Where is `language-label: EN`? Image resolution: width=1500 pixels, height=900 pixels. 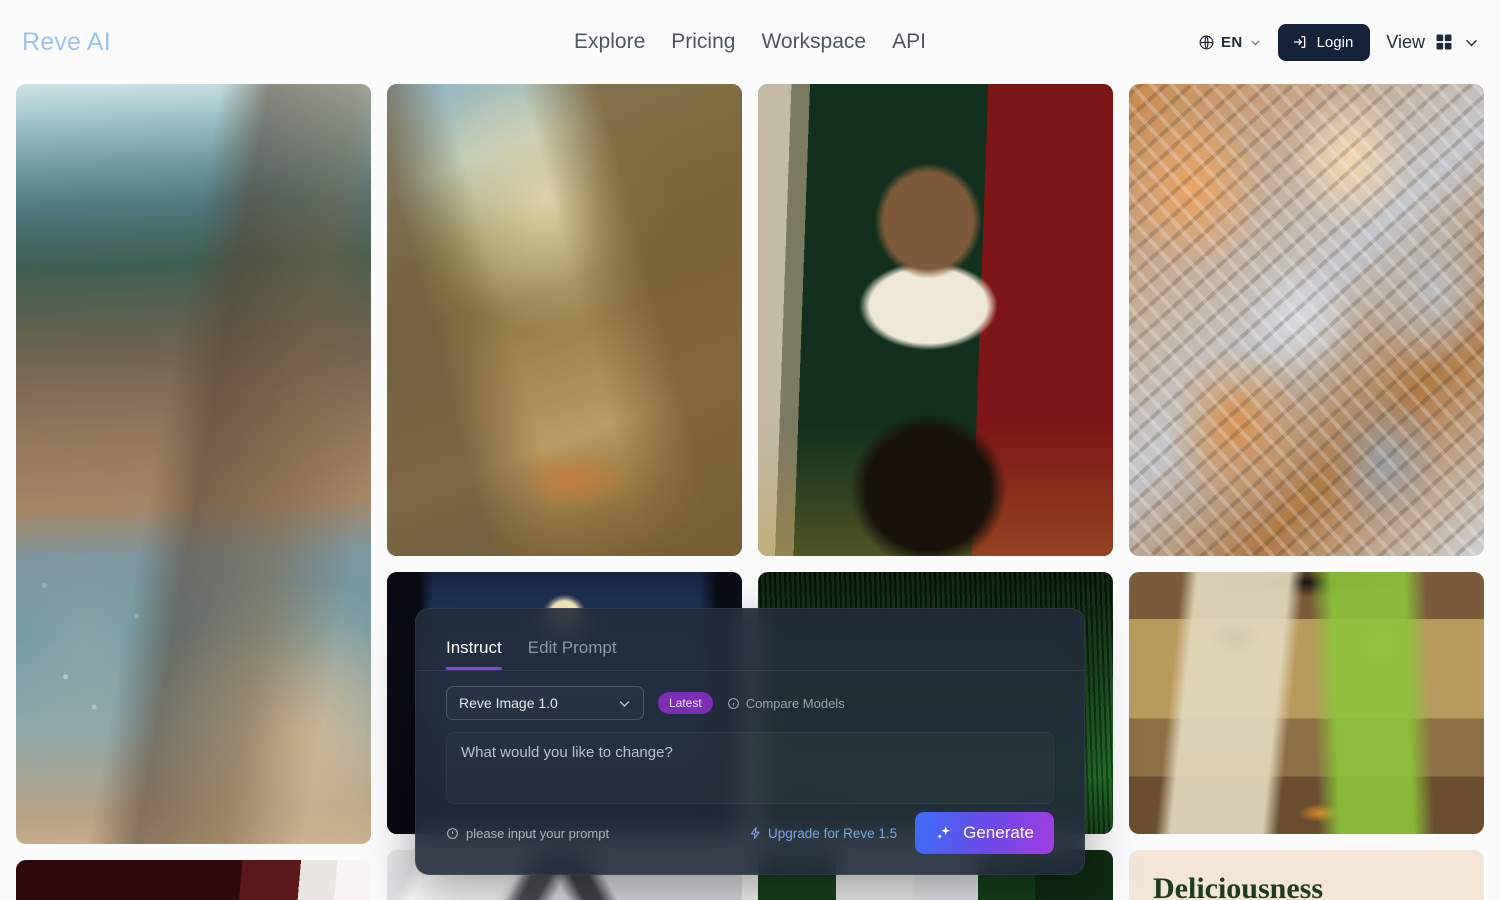 language-label: EN is located at coordinates (1231, 42).